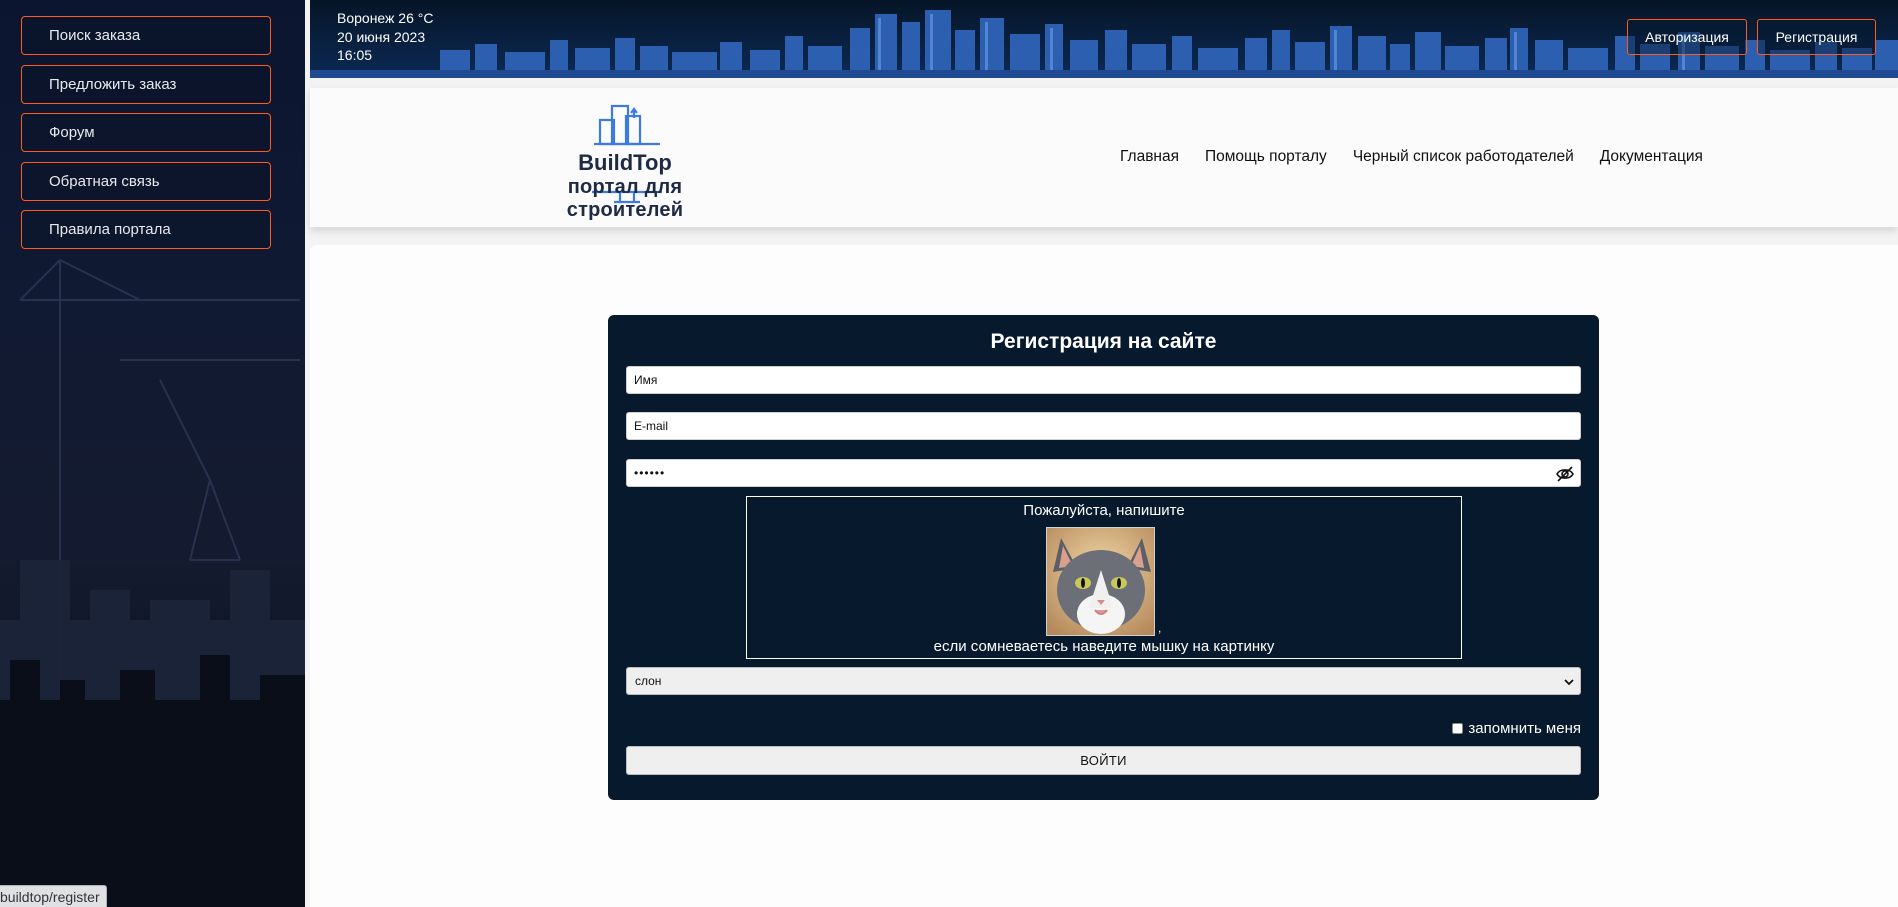  What do you see at coordinates (625, 198) in the screenshot?
I see `logo-subtitle: портал для строителей` at bounding box center [625, 198].